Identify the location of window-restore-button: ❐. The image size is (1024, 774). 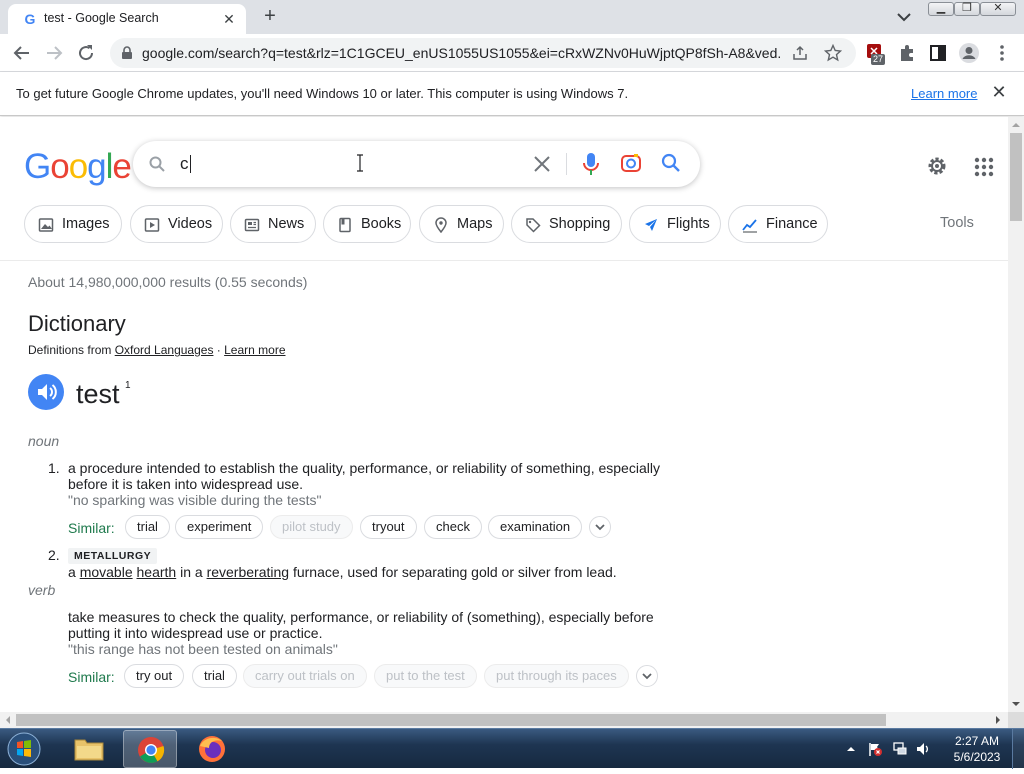
(967, 9).